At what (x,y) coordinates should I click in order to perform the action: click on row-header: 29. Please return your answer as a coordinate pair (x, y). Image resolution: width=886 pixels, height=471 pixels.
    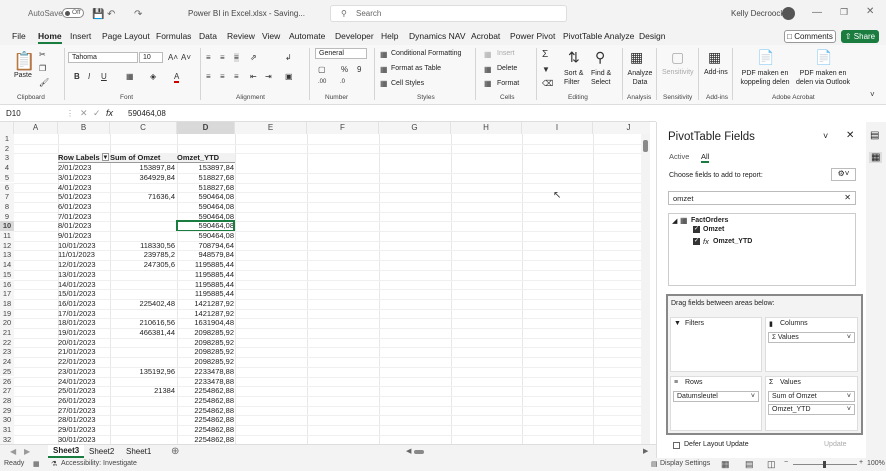
    Looking at the image, I should click on (7, 410).